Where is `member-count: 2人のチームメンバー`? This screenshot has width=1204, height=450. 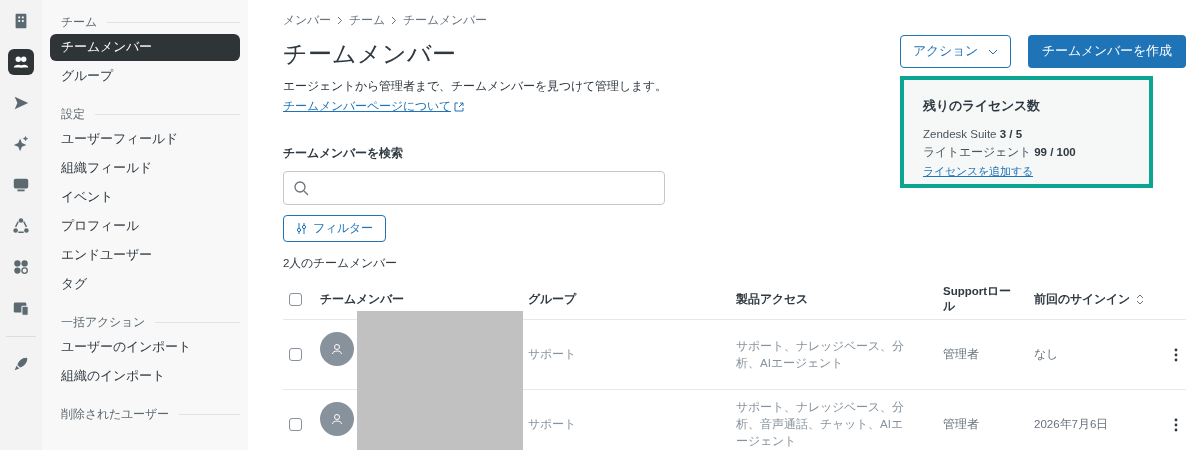 member-count: 2人のチームメンバー is located at coordinates (341, 263).